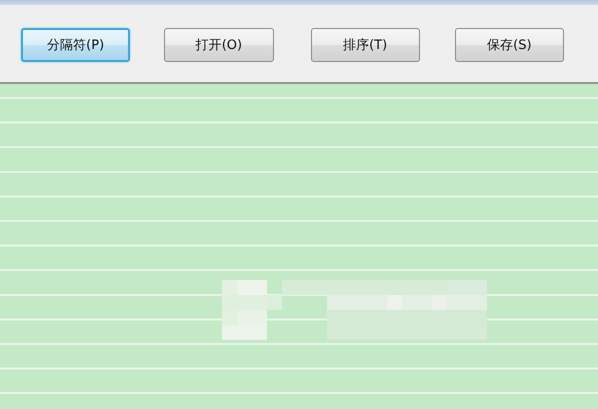 This screenshot has height=409, width=598. Describe the element at coordinates (365, 45) in the screenshot. I see `toolbar-button: 排序(T)` at that location.